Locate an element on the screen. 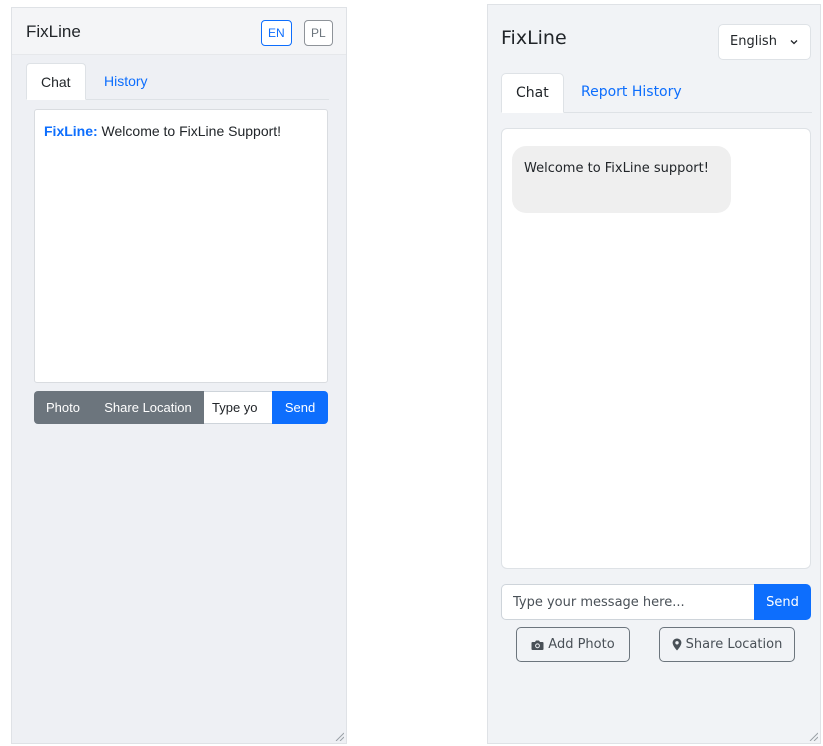  tab-history: History is located at coordinates (126, 81).